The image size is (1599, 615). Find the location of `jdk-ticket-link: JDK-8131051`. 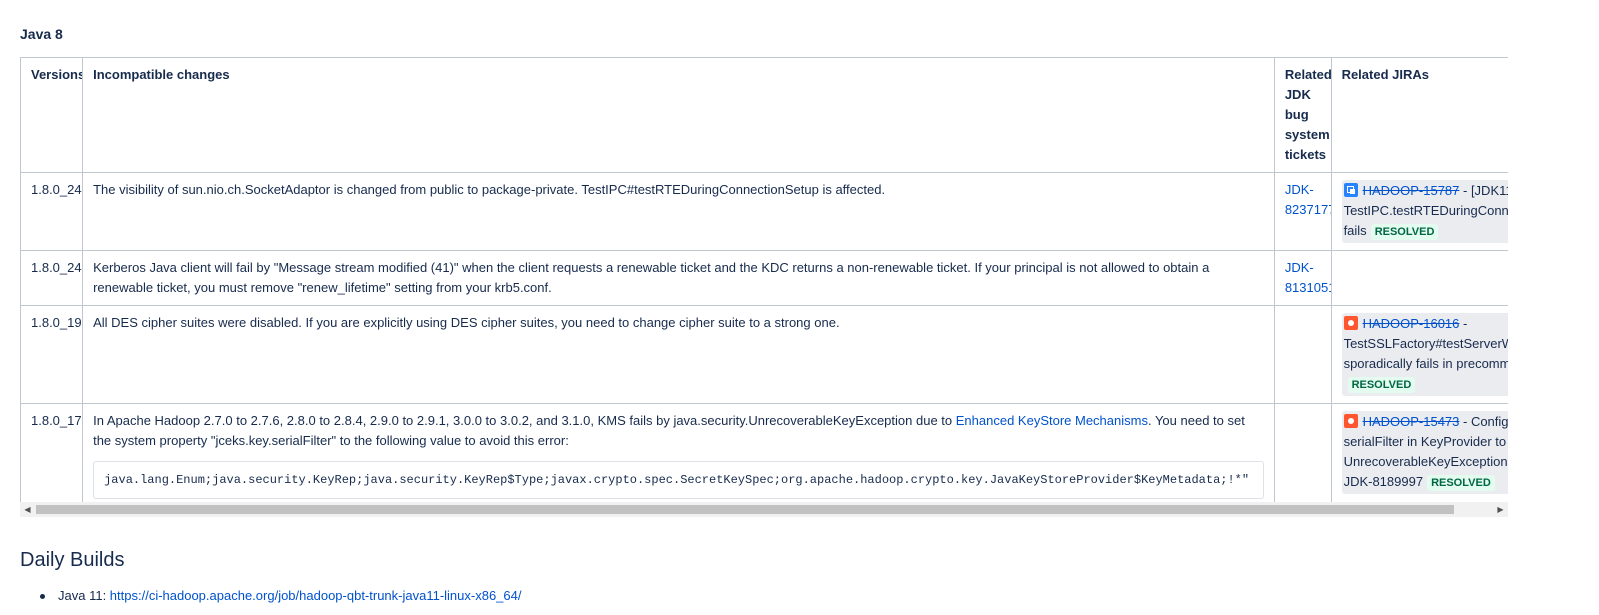

jdk-ticket-link: JDK-8131051 is located at coordinates (1307, 277).